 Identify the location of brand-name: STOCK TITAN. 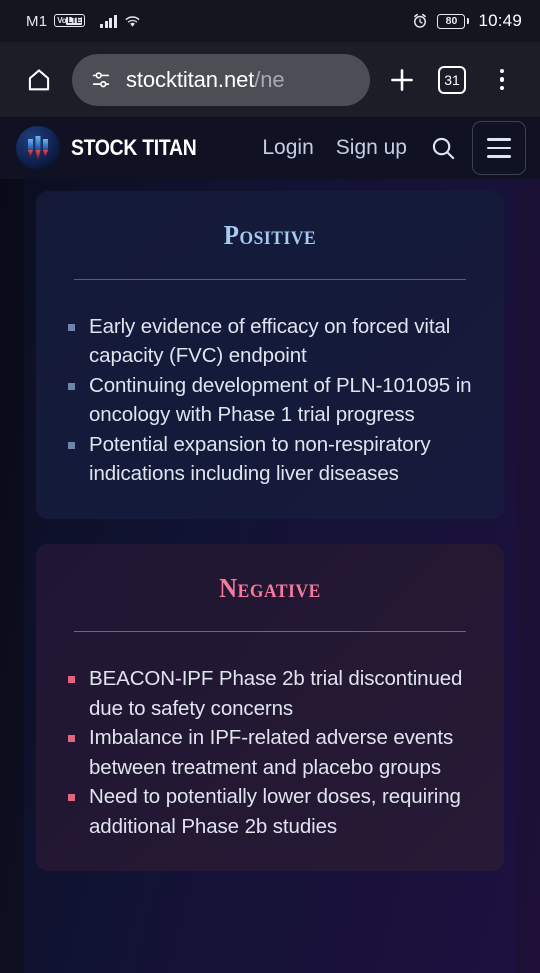
(134, 147).